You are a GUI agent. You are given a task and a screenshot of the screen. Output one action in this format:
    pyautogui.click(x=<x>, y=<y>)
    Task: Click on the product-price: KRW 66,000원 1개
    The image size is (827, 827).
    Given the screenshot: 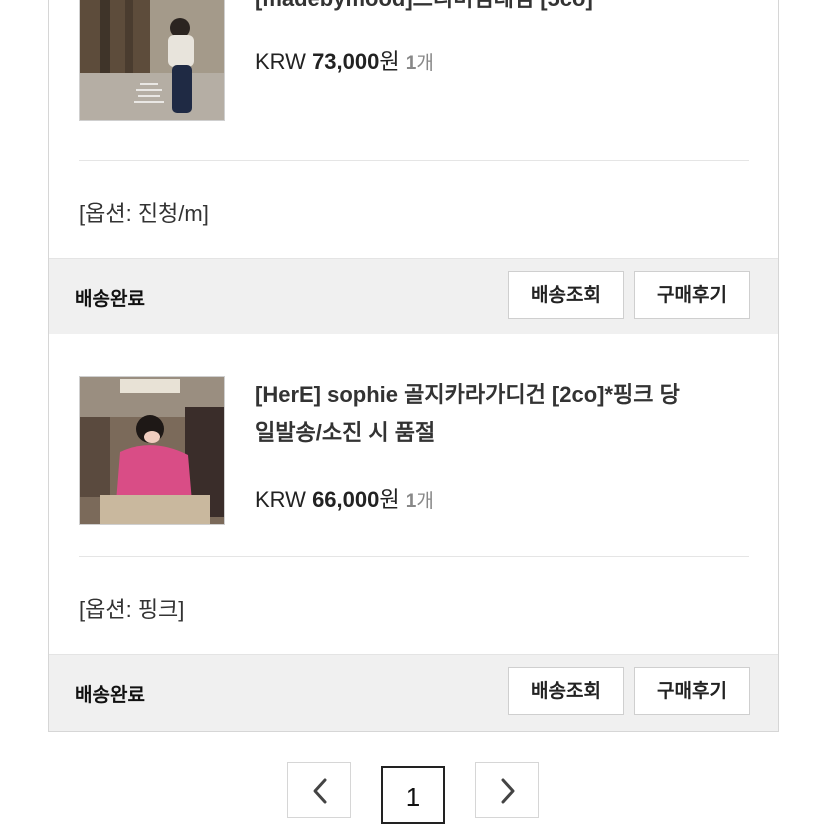 What is the action you would take?
    pyautogui.click(x=344, y=499)
    